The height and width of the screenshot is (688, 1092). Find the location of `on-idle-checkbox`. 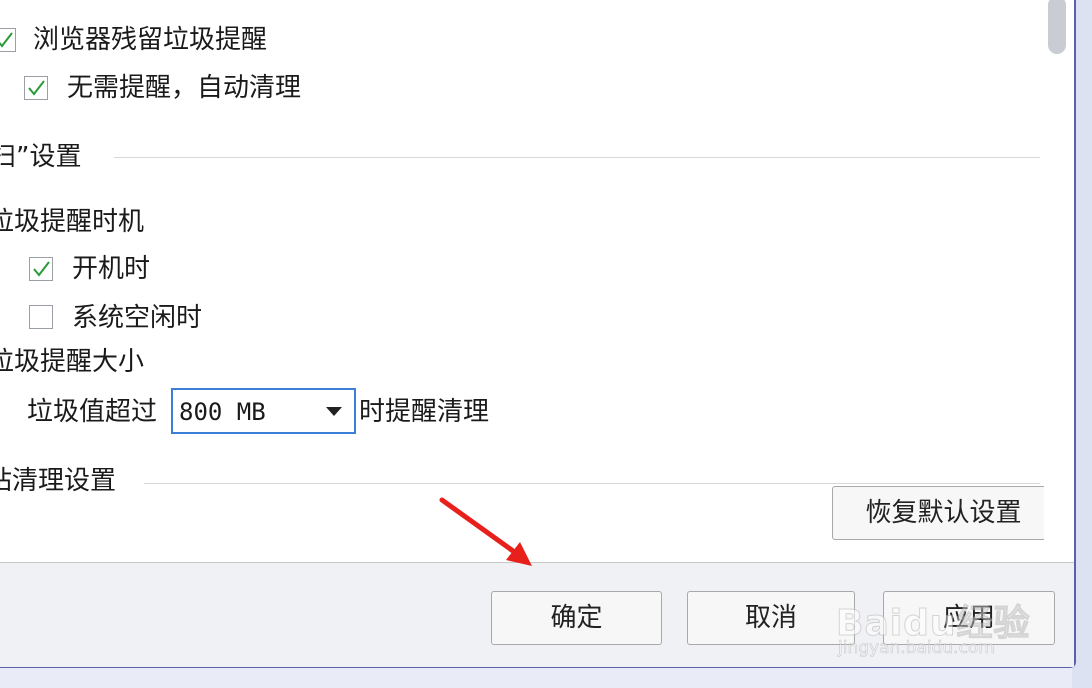

on-idle-checkbox is located at coordinates (41, 317).